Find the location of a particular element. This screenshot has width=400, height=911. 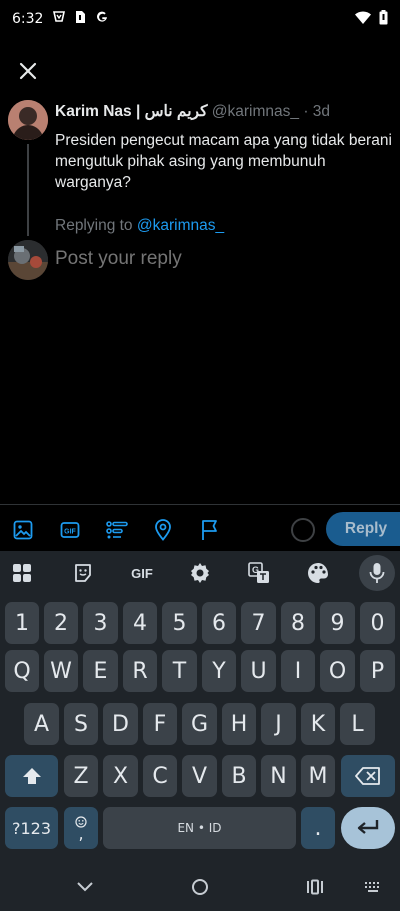

image-icon is located at coordinates (23, 530).